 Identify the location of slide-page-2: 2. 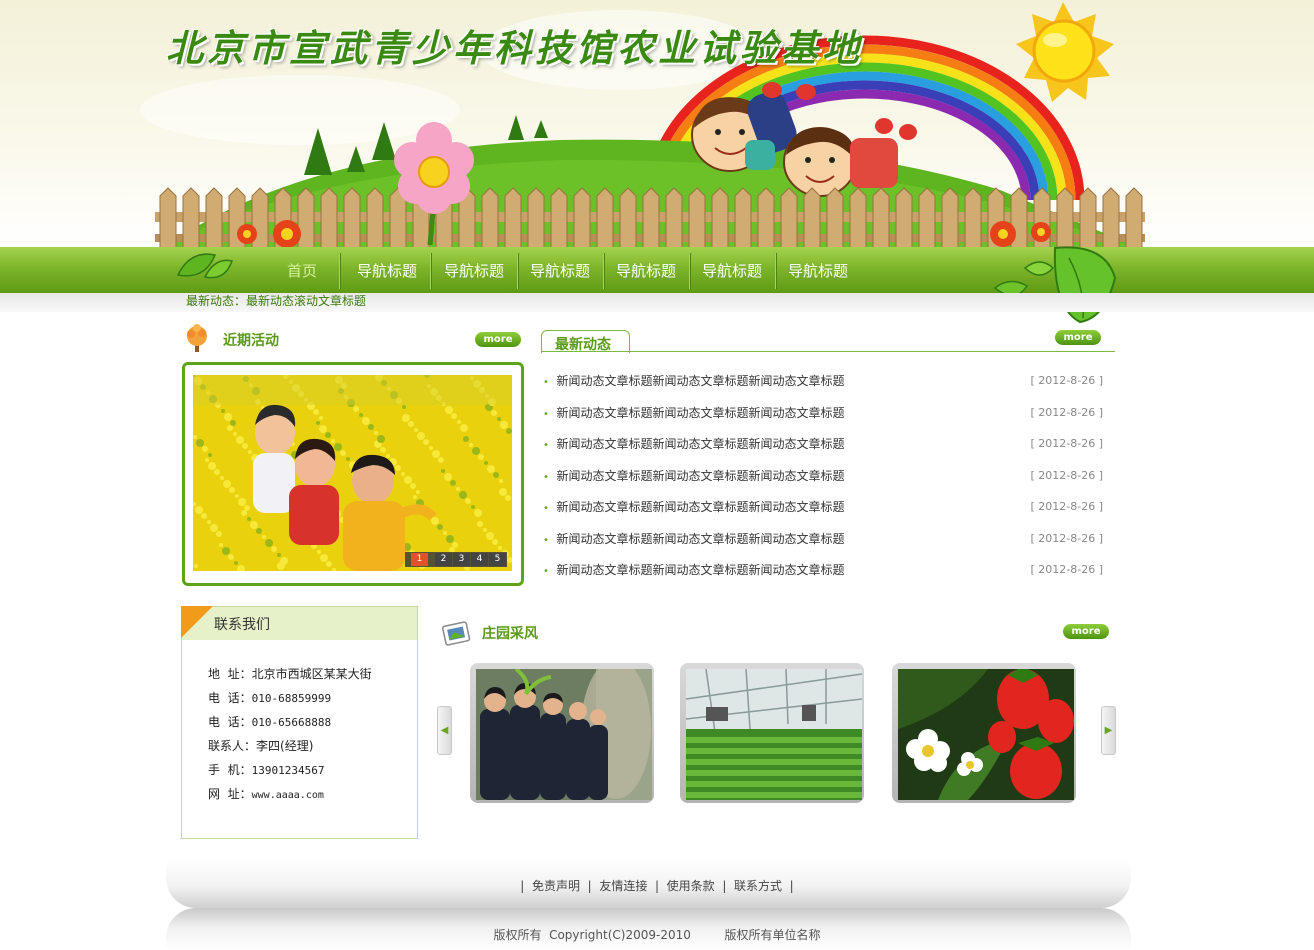
(443, 559).